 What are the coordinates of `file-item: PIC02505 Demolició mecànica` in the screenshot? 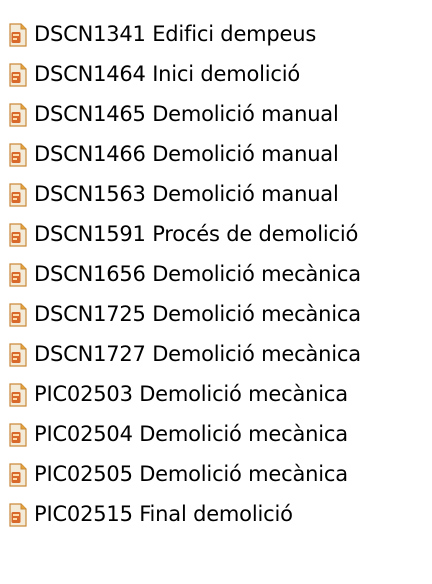 It's located at (216, 474).